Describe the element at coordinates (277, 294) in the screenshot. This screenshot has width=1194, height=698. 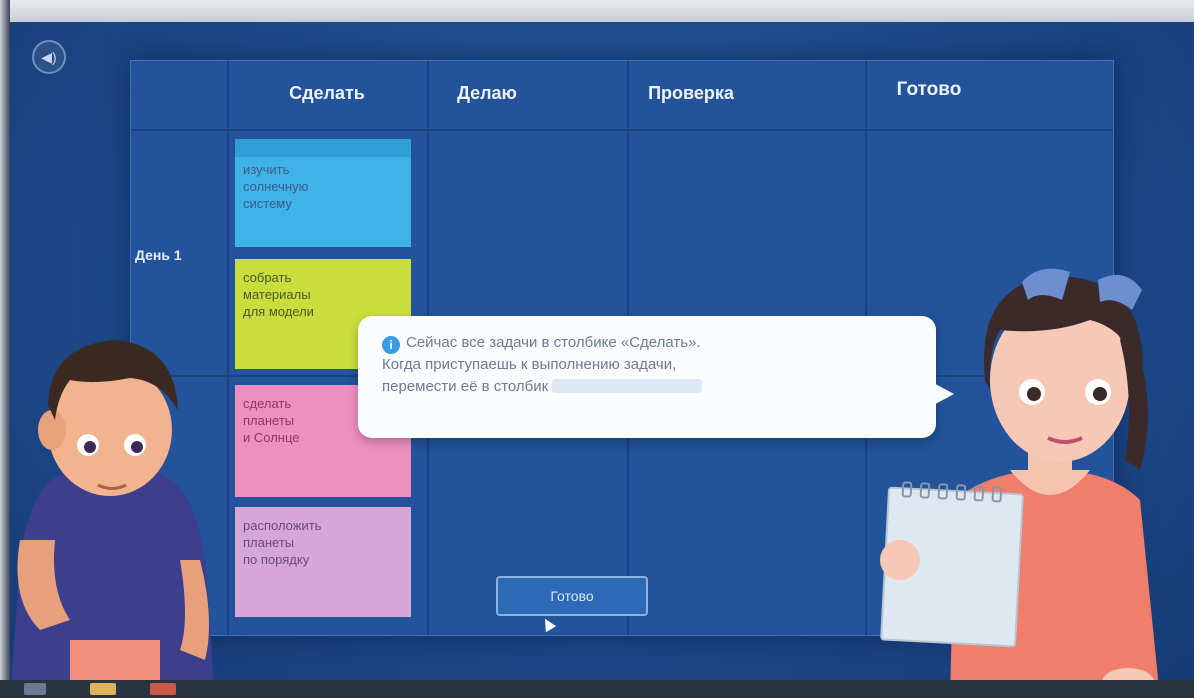
I see `task-card-text: материалы` at that location.